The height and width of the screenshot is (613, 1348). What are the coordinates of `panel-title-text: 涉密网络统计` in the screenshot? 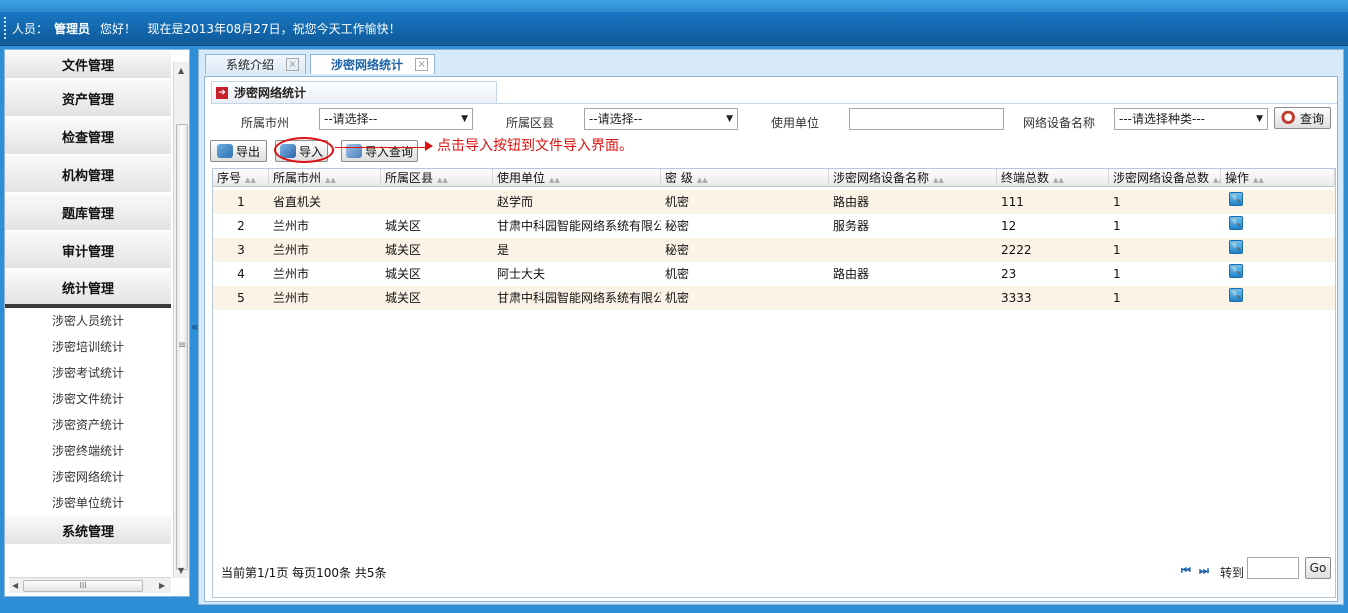 It's located at (270, 93).